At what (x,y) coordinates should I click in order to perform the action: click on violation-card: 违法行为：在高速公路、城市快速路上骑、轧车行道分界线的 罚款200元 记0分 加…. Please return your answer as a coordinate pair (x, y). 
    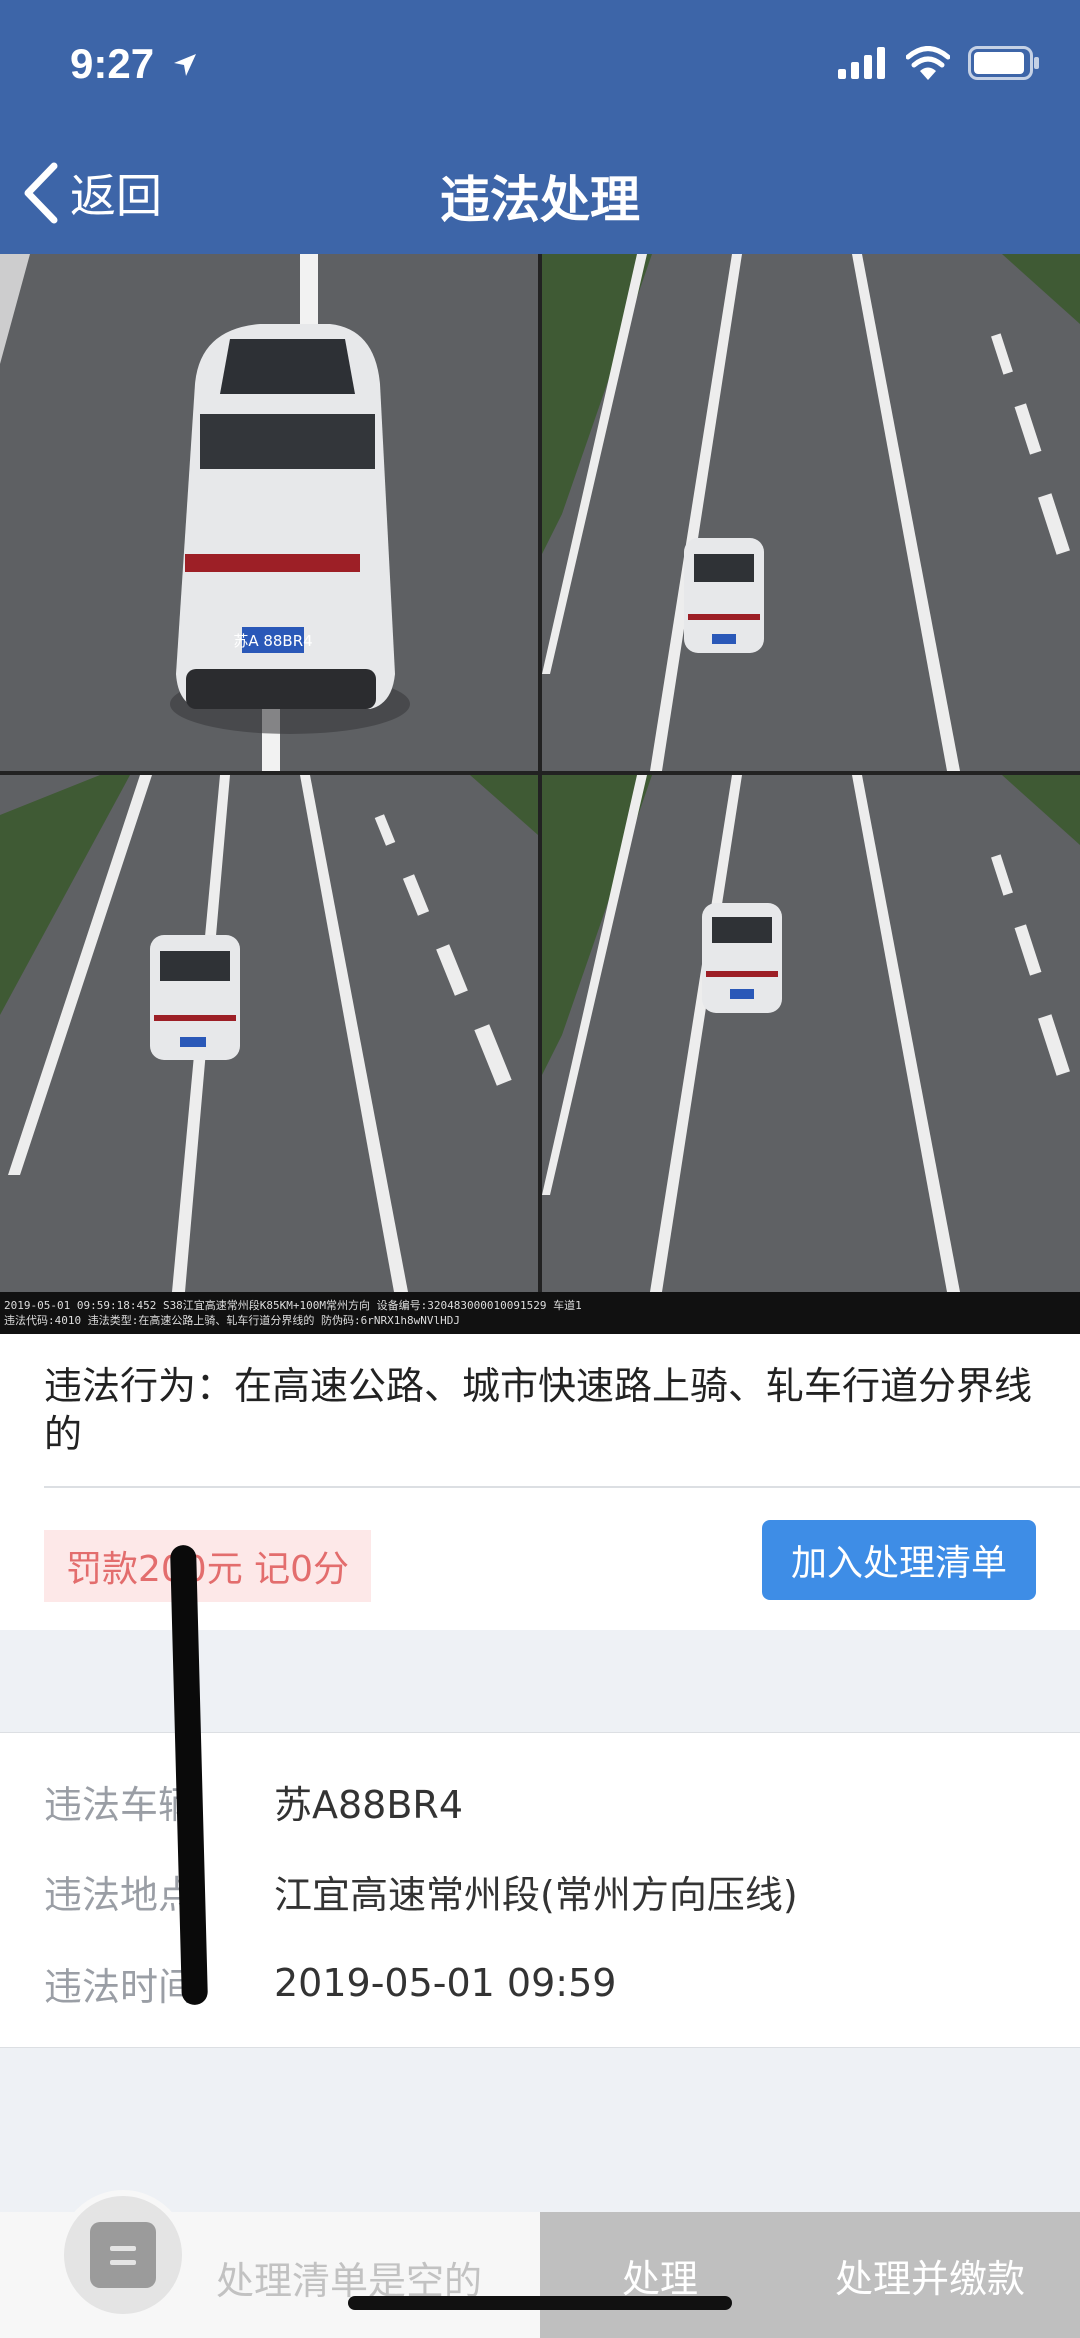
    Looking at the image, I should click on (540, 1482).